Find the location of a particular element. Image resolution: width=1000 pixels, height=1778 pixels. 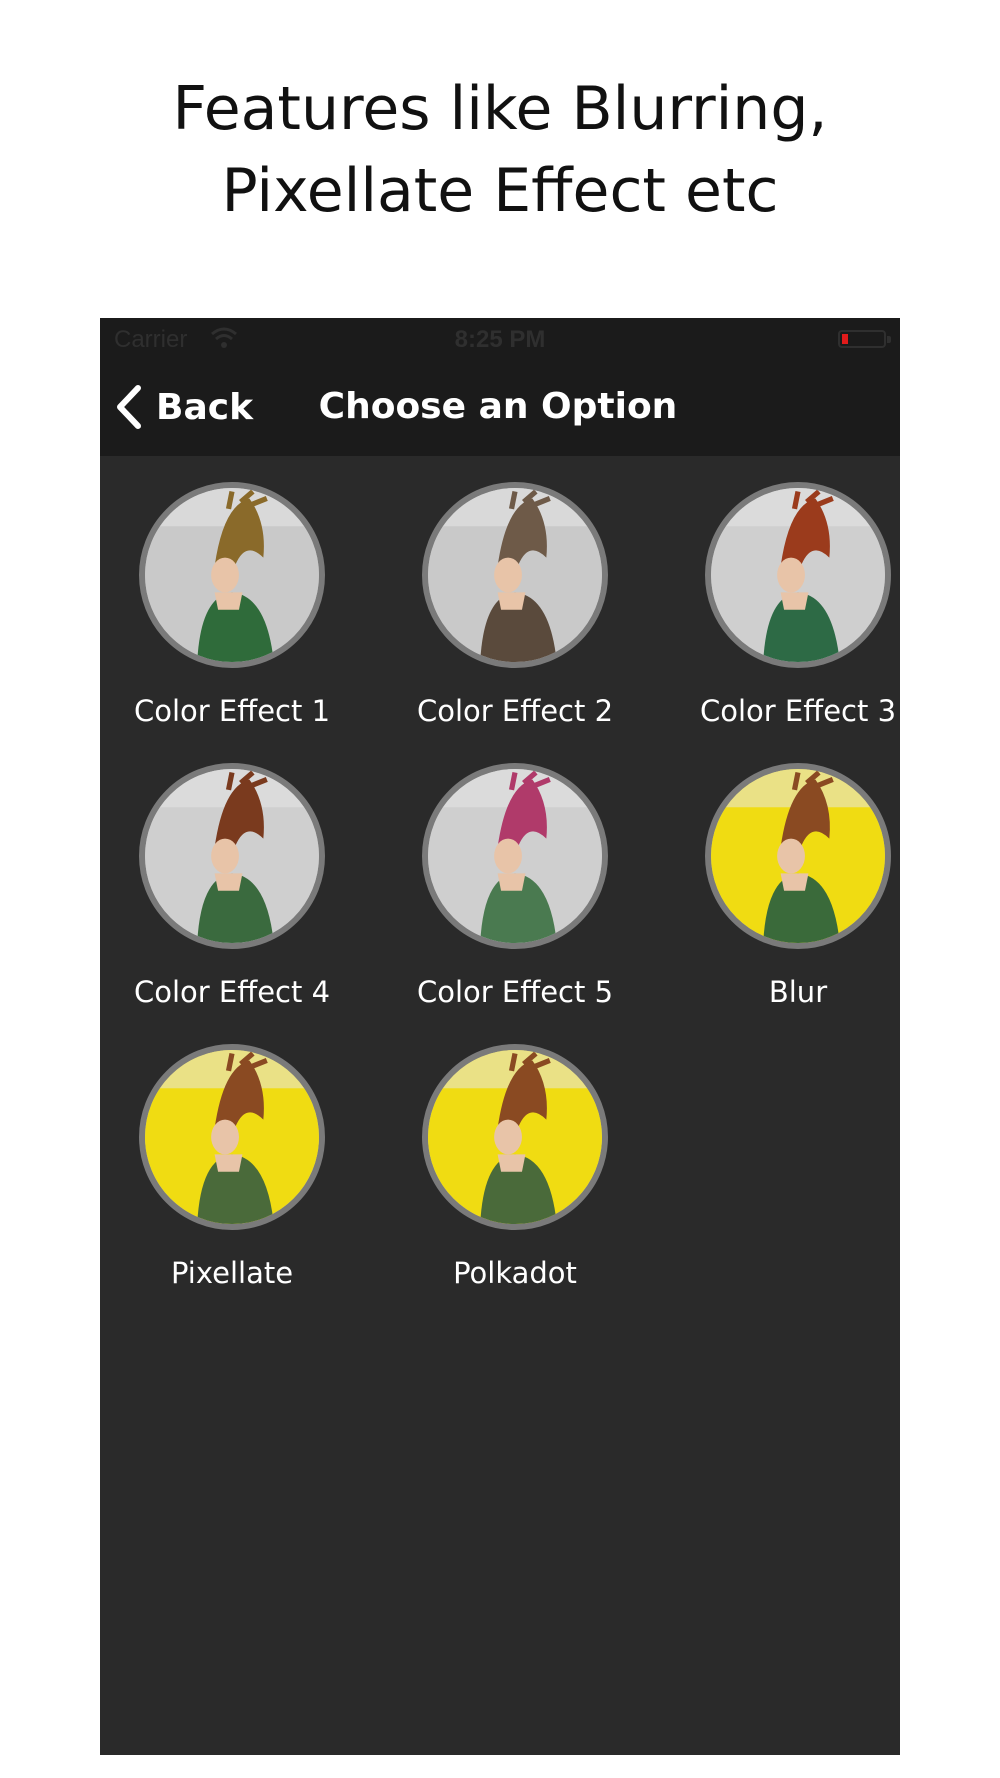

option-item: Blur is located at coordinates (784, 873).